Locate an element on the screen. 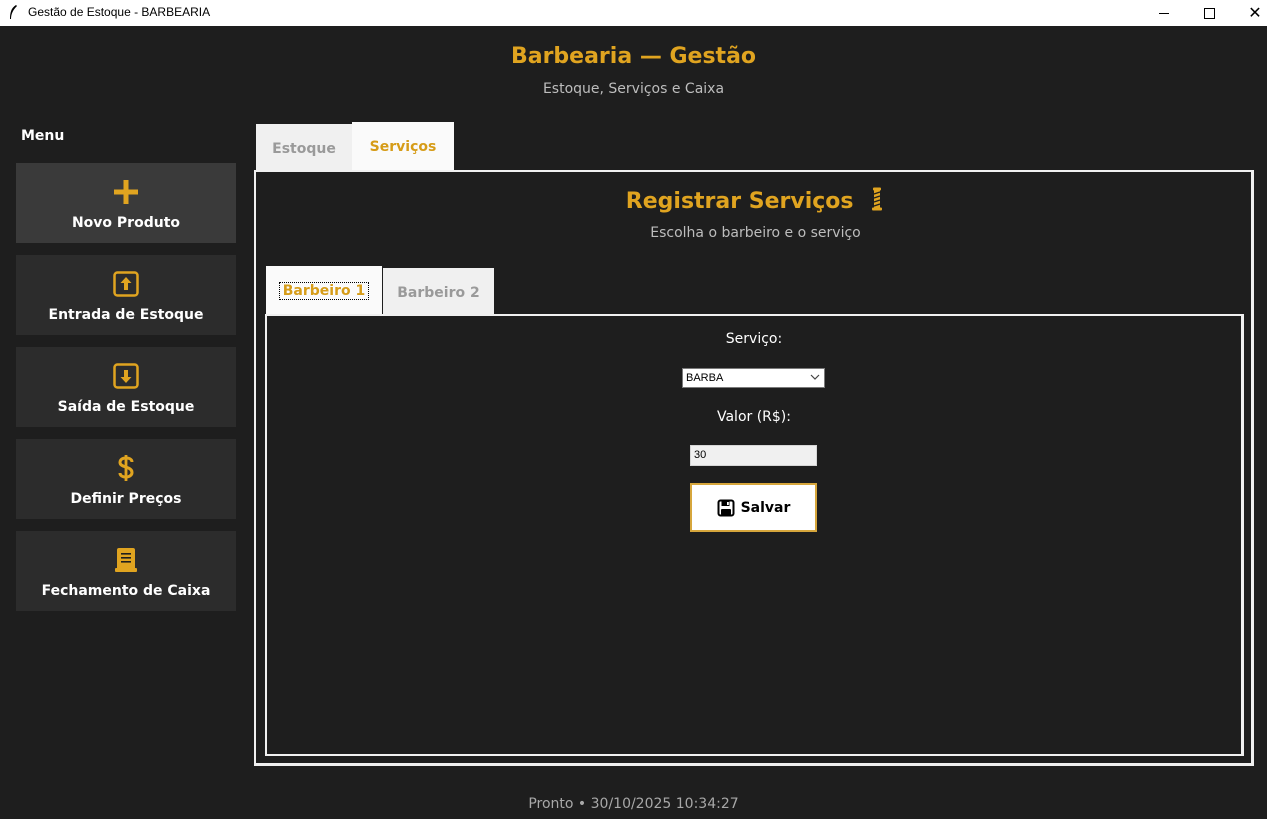 The width and height of the screenshot is (1267, 819). close-button: ✕ is located at coordinates (1249, 13).